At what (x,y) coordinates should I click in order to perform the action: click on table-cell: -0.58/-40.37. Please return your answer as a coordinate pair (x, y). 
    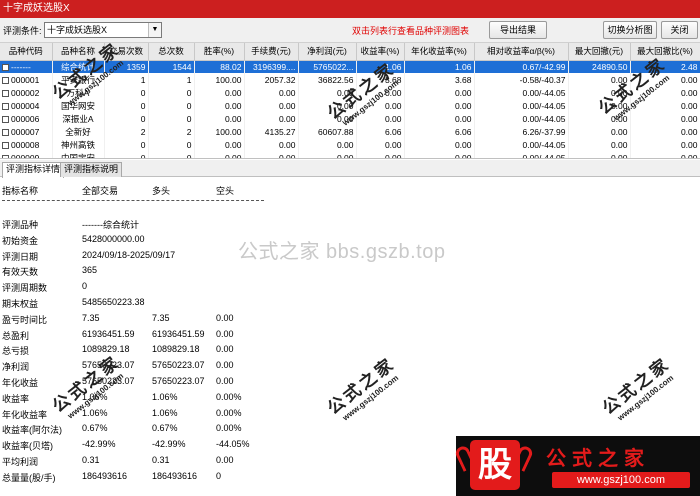
    Looking at the image, I should click on (521, 79).